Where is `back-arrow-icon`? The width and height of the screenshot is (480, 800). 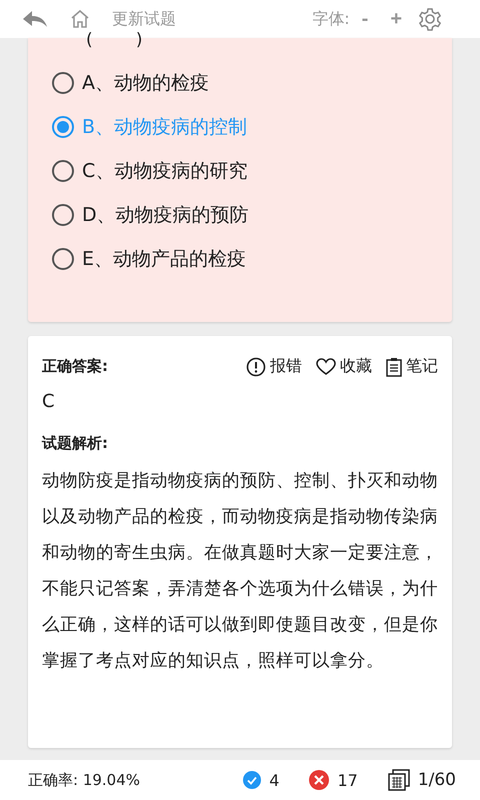
back-arrow-icon is located at coordinates (35, 19).